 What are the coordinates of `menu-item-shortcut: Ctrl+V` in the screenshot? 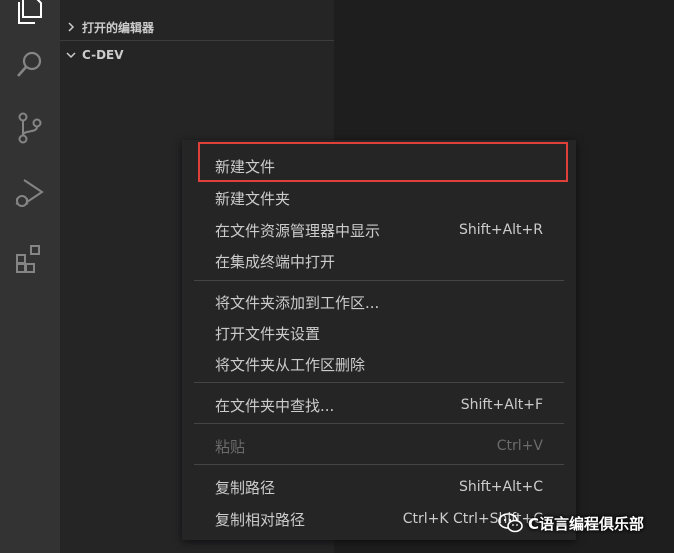 It's located at (519, 446).